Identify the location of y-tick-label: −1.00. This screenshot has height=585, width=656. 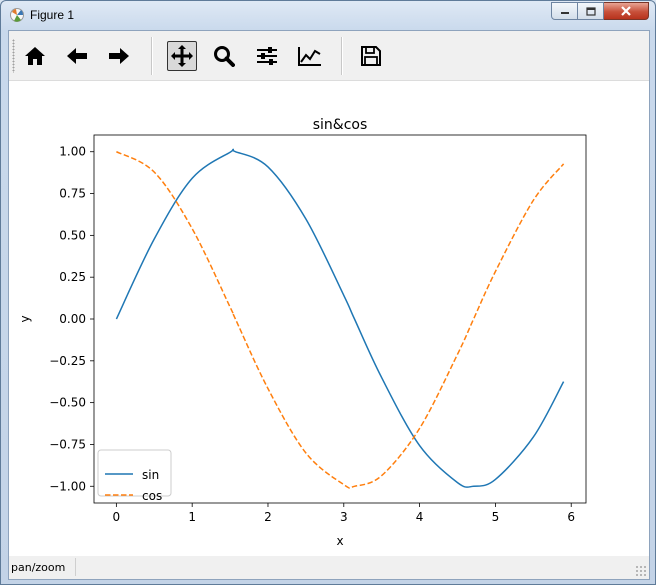
(67, 486).